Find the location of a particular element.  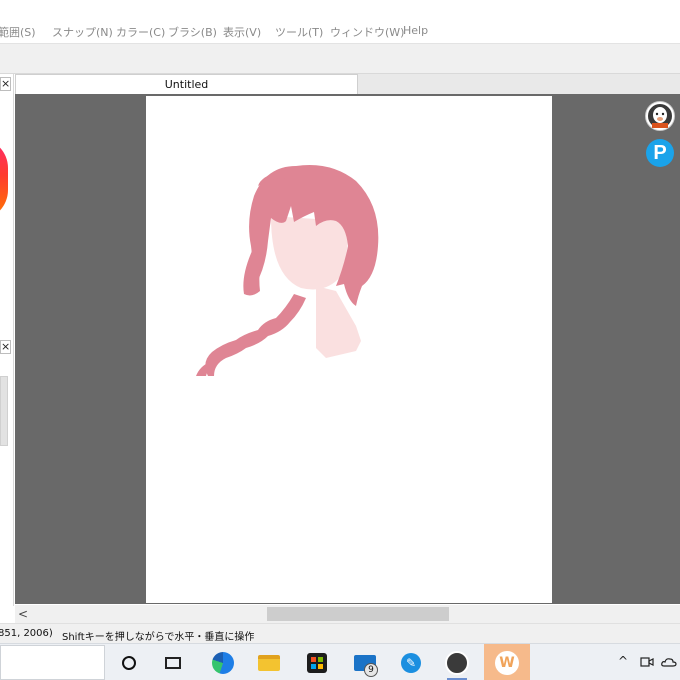

cortana-icon is located at coordinates (129, 663).